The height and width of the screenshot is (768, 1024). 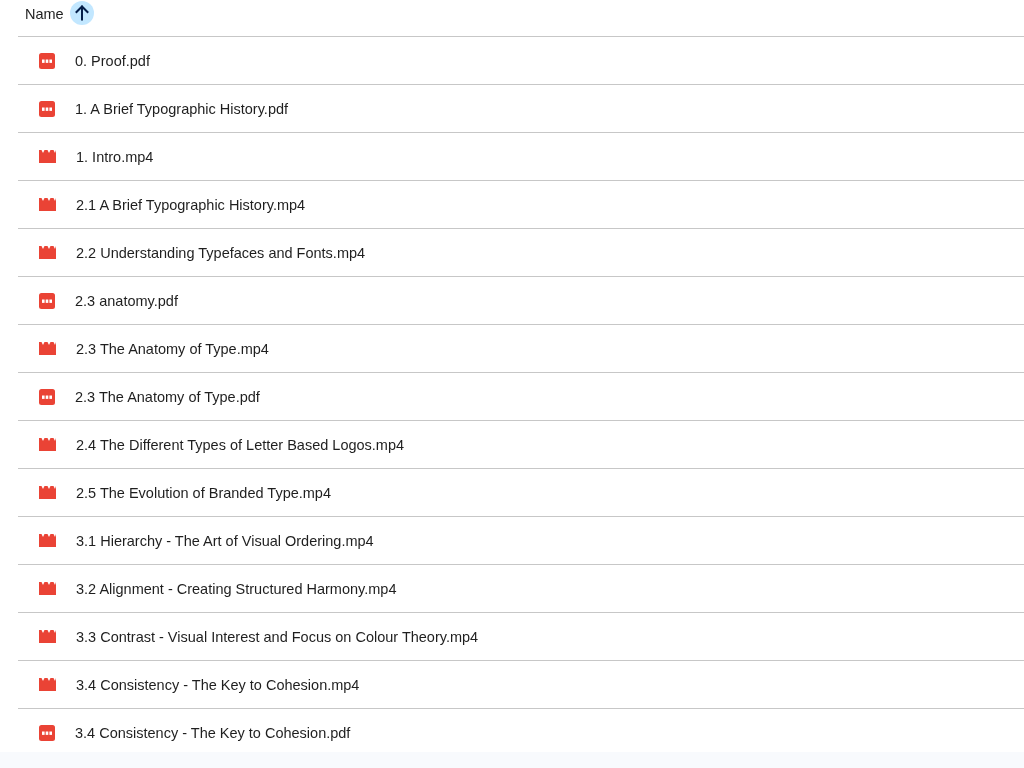 I want to click on file-name: 2.1 A Brief Typographic History.mp4, so click(x=191, y=204).